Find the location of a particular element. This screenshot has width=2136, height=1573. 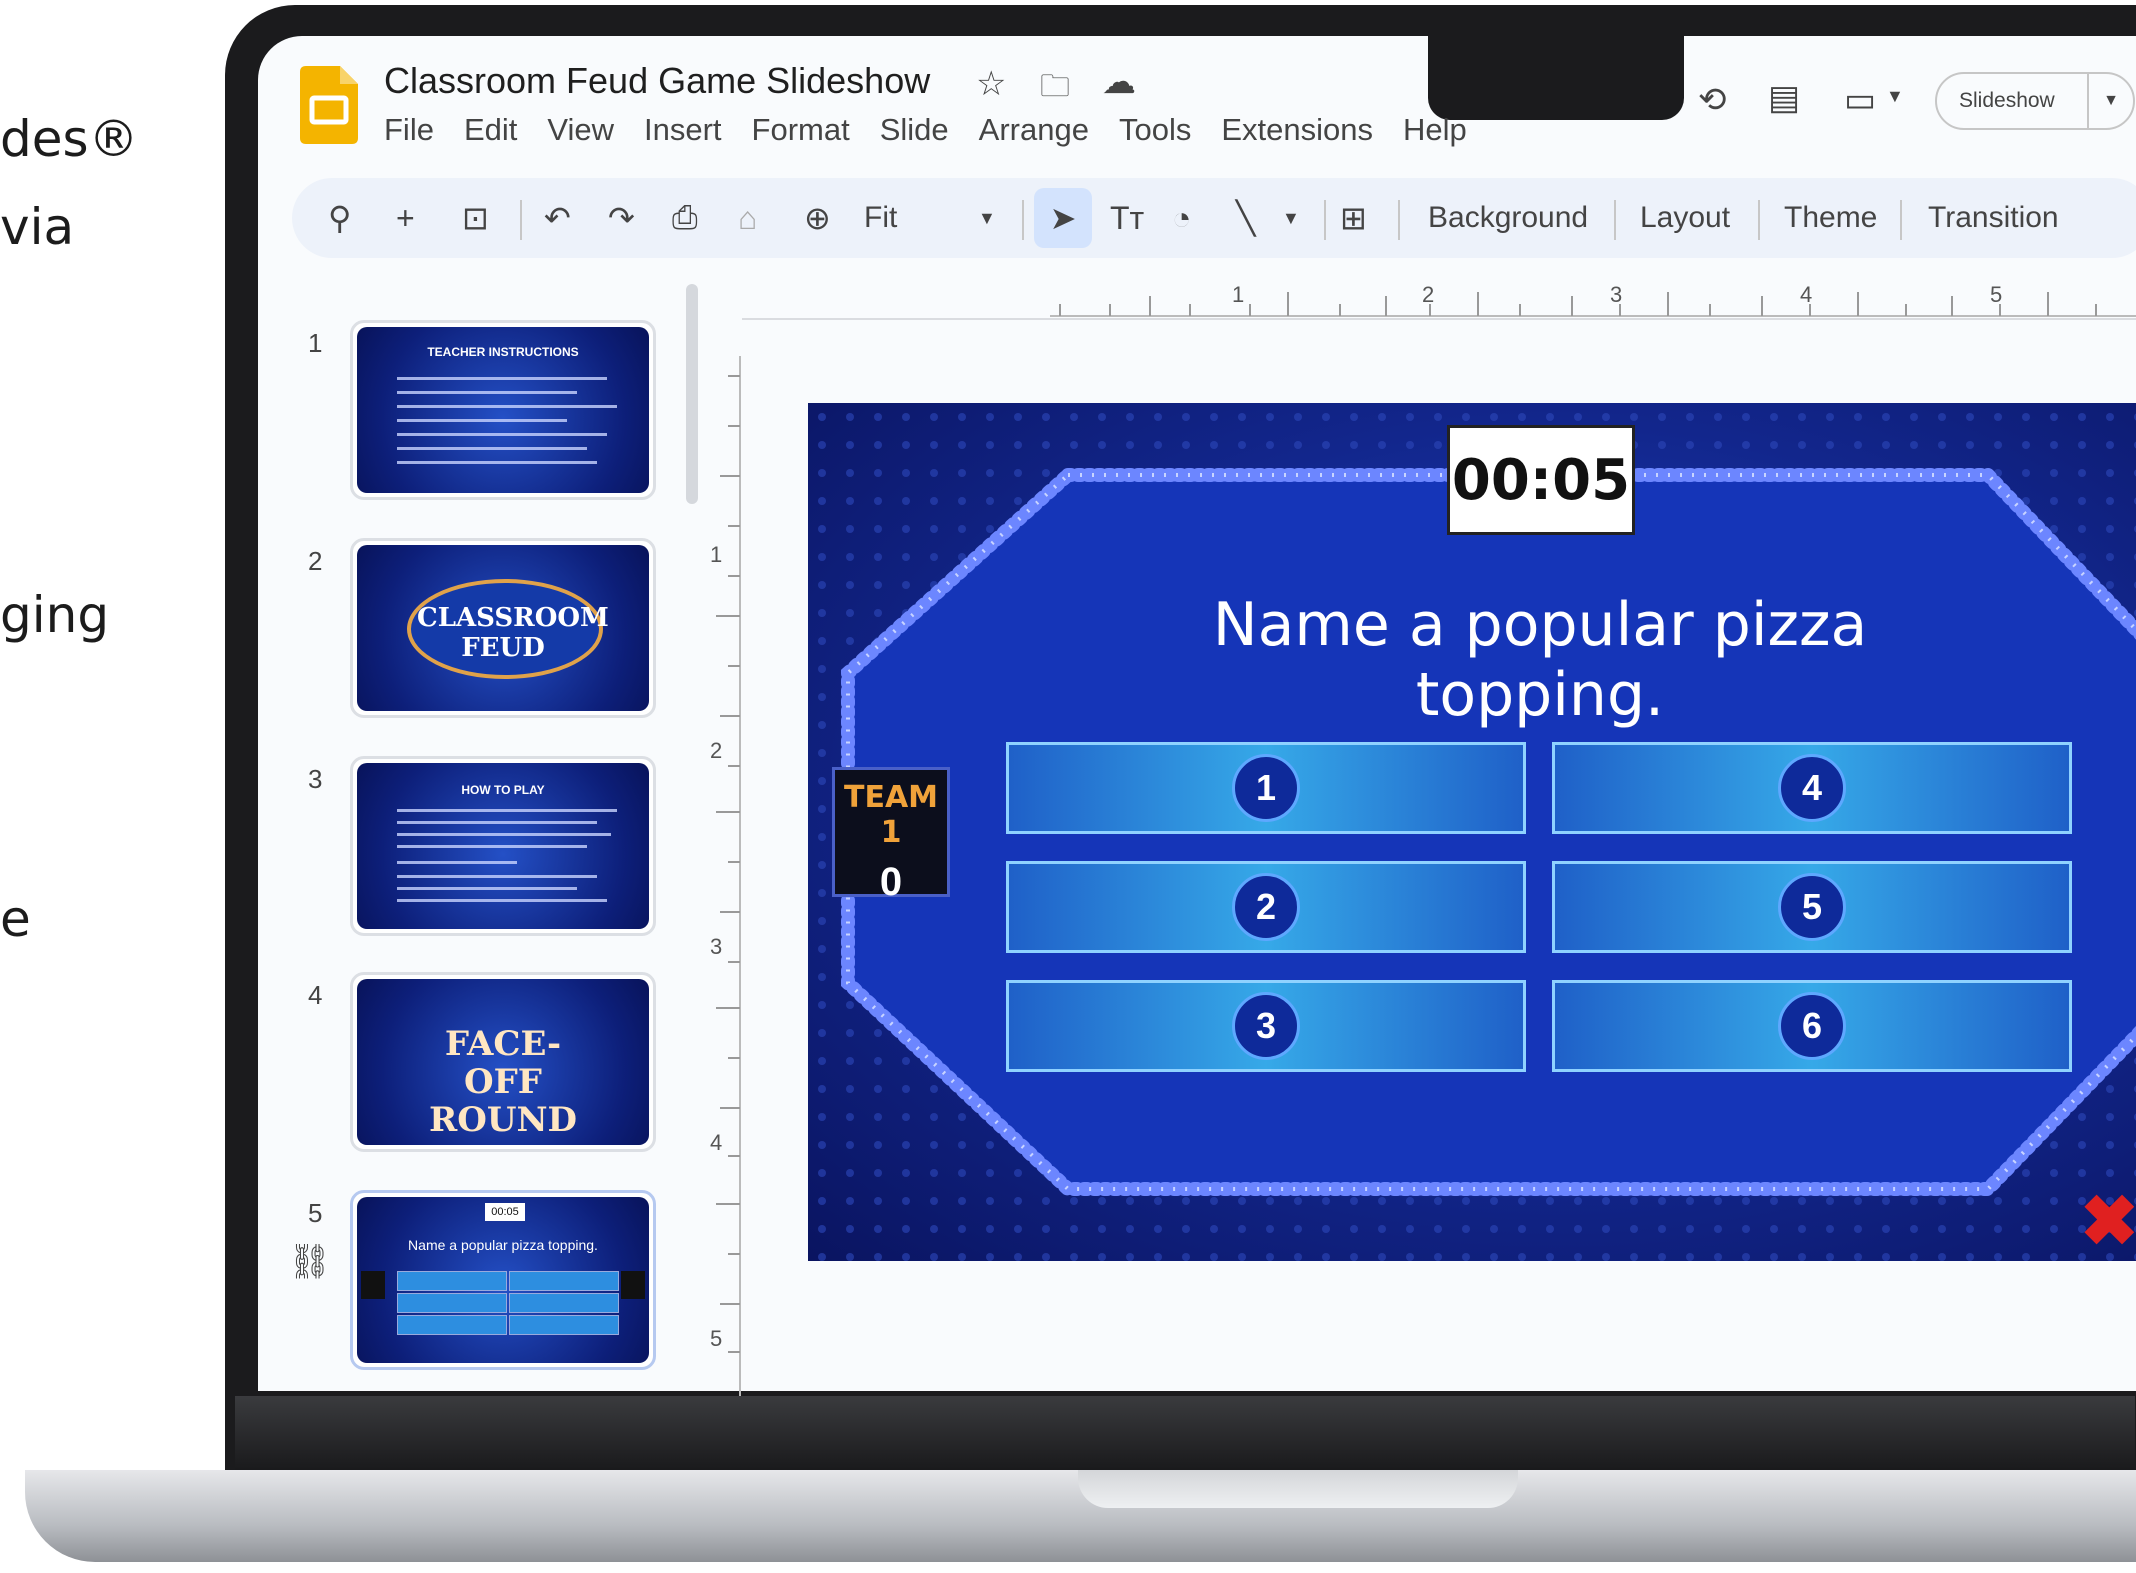

background-button: Background is located at coordinates (1508, 218).